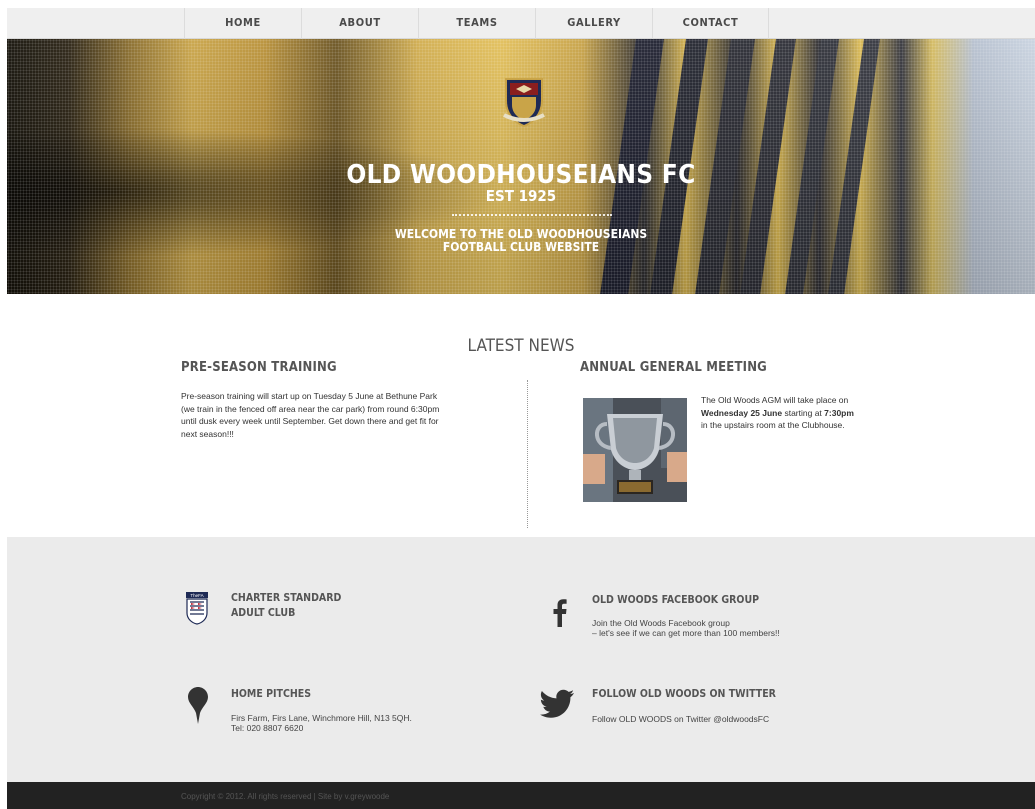  I want to click on map-pin-icon, so click(198, 705).